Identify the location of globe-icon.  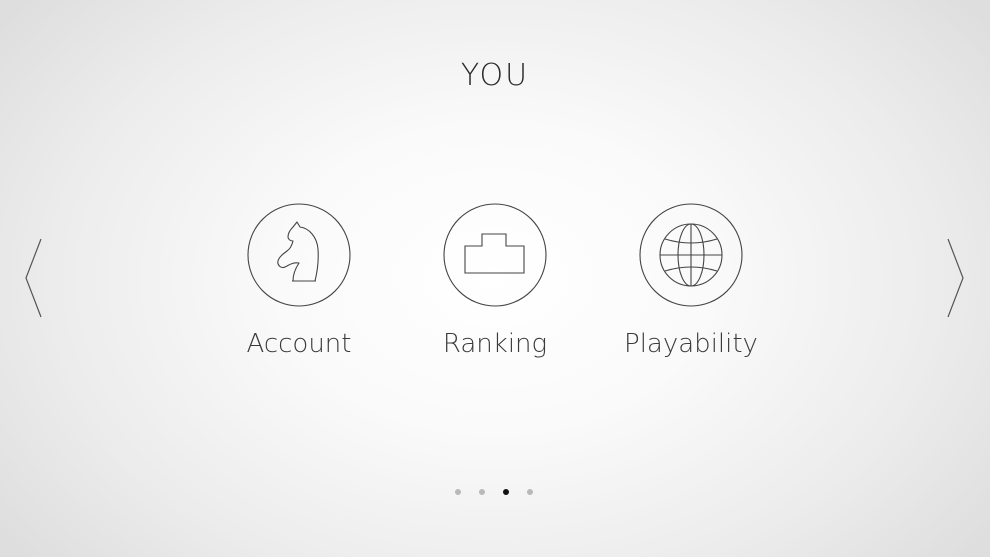
(691, 255).